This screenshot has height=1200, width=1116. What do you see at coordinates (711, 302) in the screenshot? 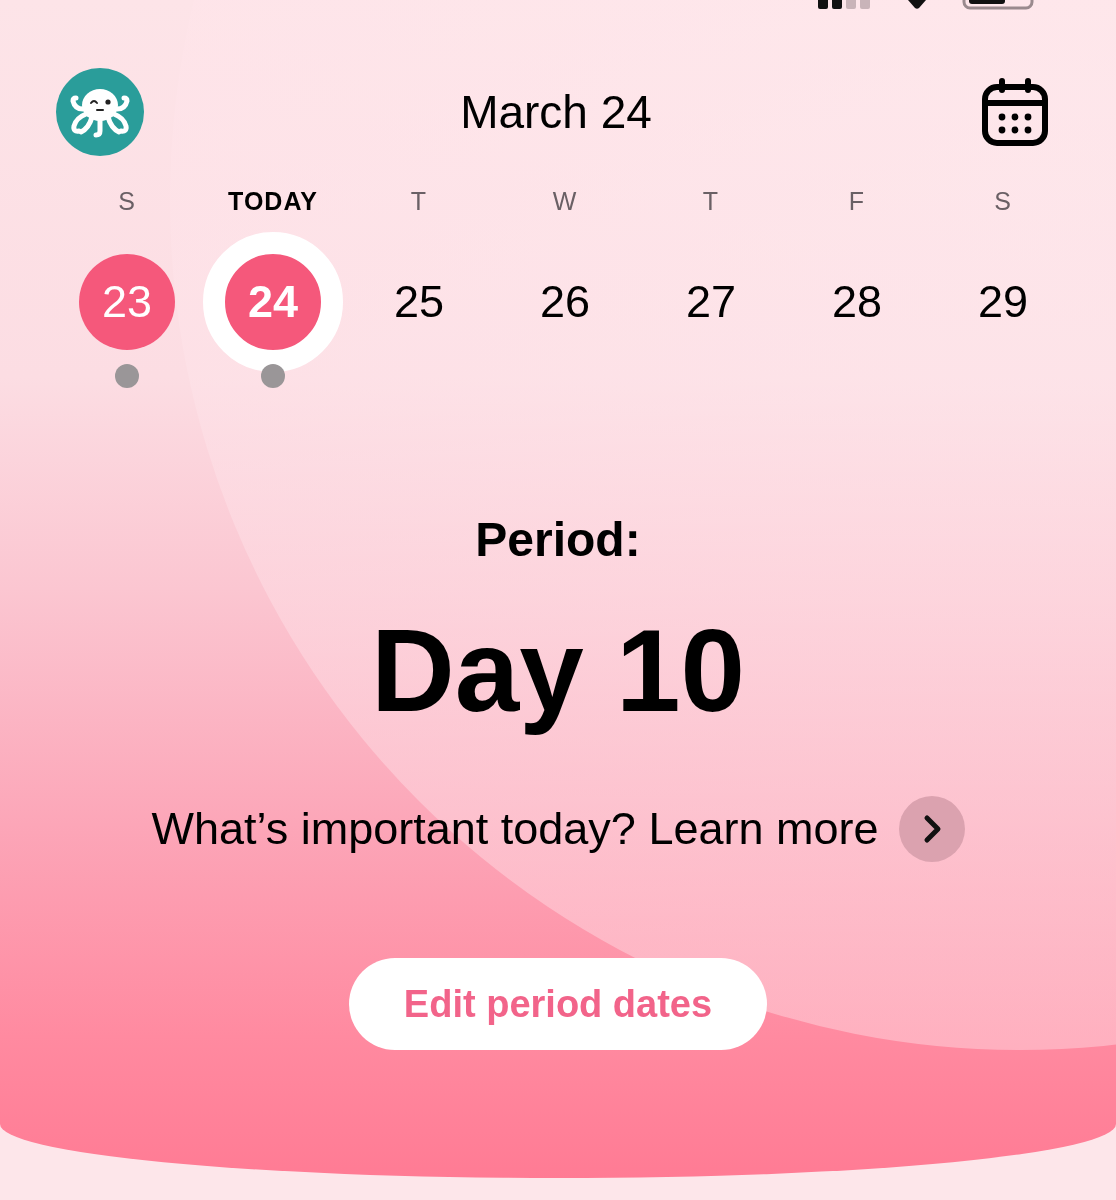
I see `date-button: 27` at bounding box center [711, 302].